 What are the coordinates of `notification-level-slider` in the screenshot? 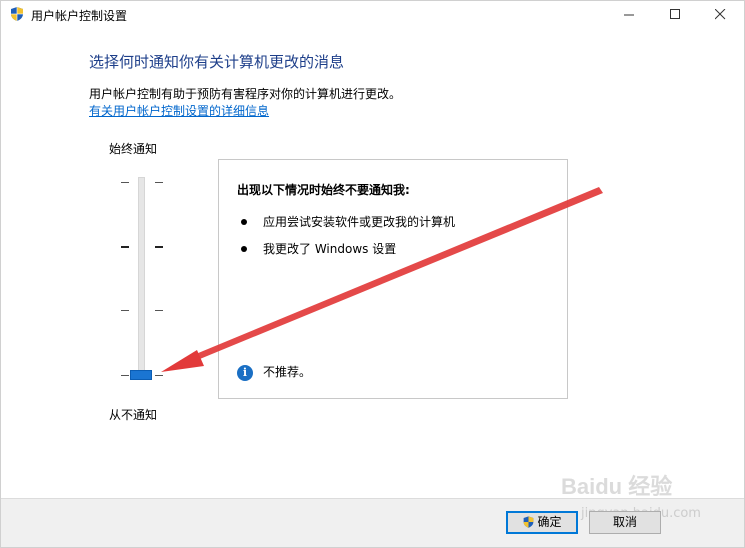 It's located at (142, 277).